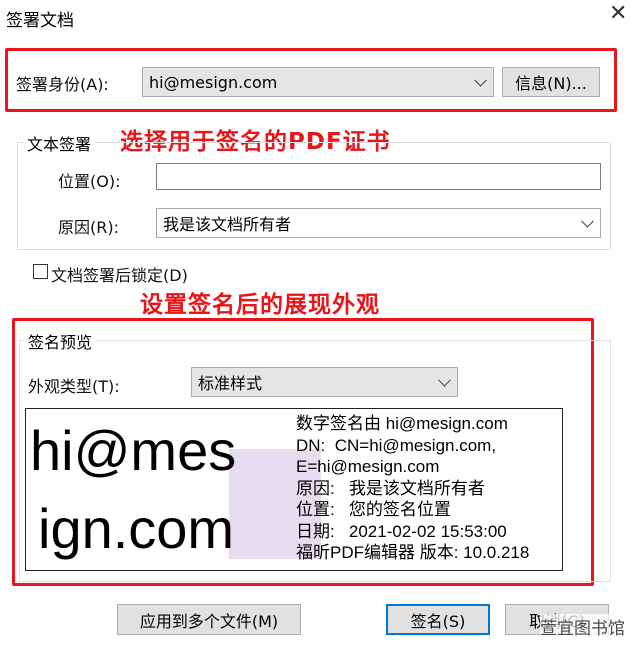  What do you see at coordinates (227, 224) in the screenshot?
I see `reason-select-value: 我是该文档所有者` at bounding box center [227, 224].